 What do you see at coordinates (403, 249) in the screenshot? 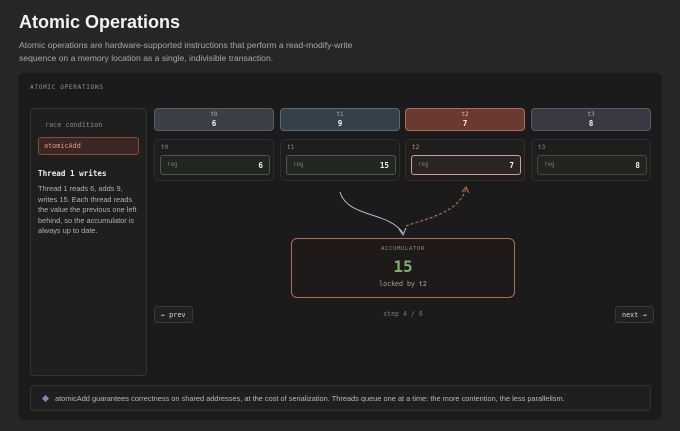
I see `accumulator-label: ACCUMULATOR` at bounding box center [403, 249].